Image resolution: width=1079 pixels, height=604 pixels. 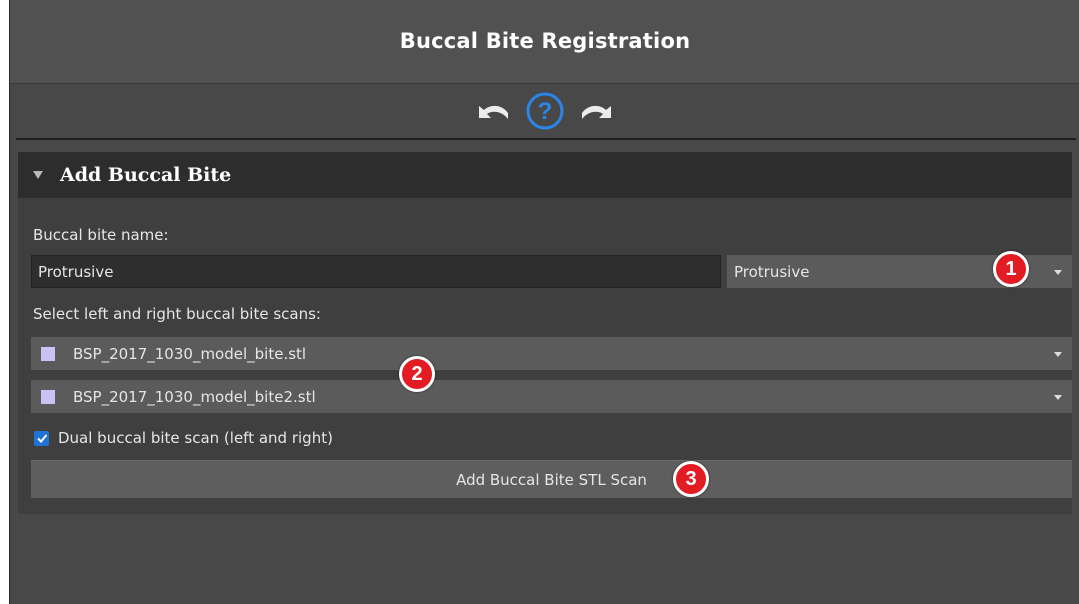 I want to click on bite-name-preset-value: Protrusive, so click(x=772, y=271).